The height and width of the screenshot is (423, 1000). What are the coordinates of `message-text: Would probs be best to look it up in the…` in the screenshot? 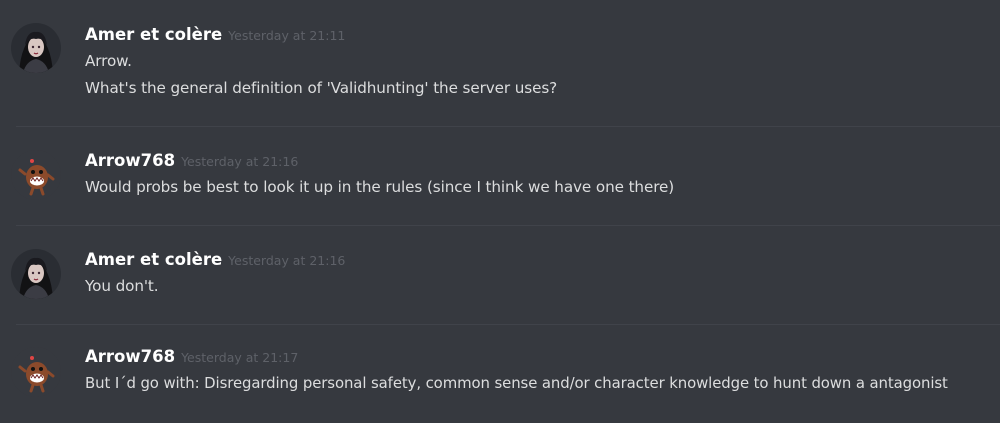 It's located at (380, 187).